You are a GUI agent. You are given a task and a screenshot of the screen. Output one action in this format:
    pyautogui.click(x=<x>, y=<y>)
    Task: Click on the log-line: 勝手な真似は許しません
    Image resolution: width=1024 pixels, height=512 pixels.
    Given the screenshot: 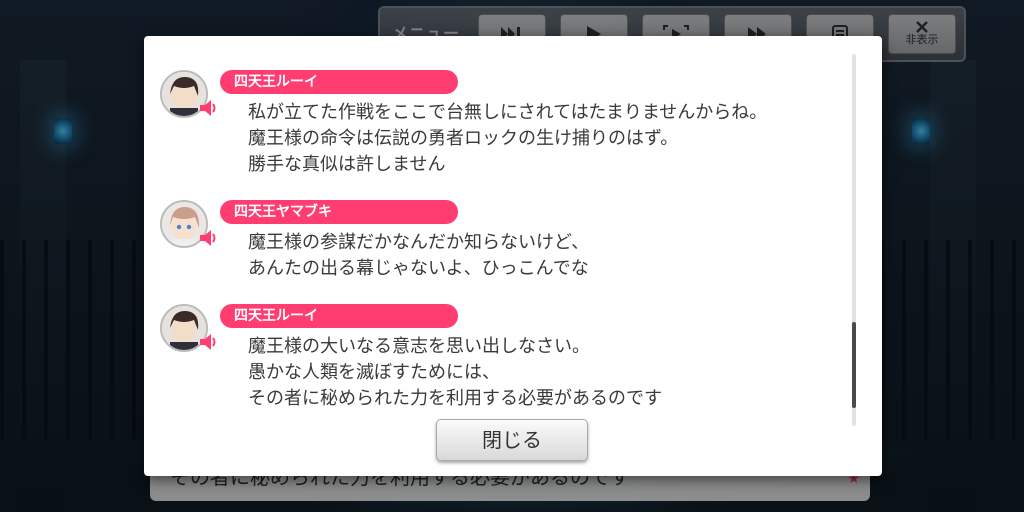 What is the action you would take?
    pyautogui.click(x=347, y=164)
    